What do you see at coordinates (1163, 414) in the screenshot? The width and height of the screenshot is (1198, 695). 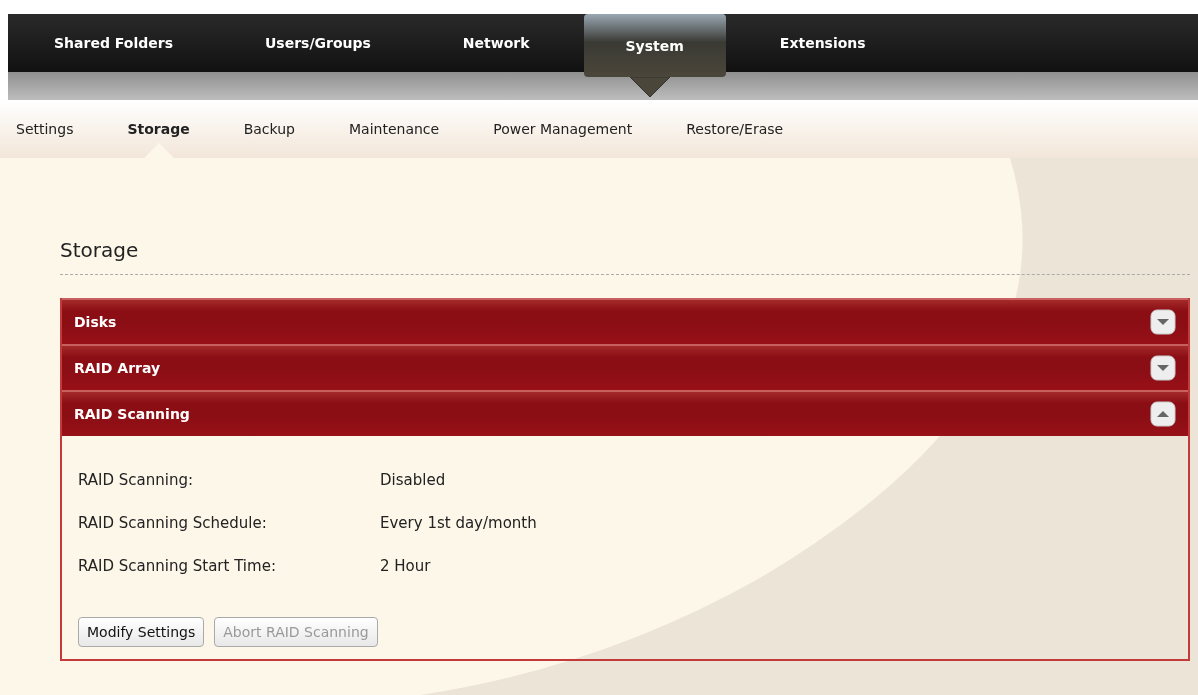 I see `collapse-icon` at bounding box center [1163, 414].